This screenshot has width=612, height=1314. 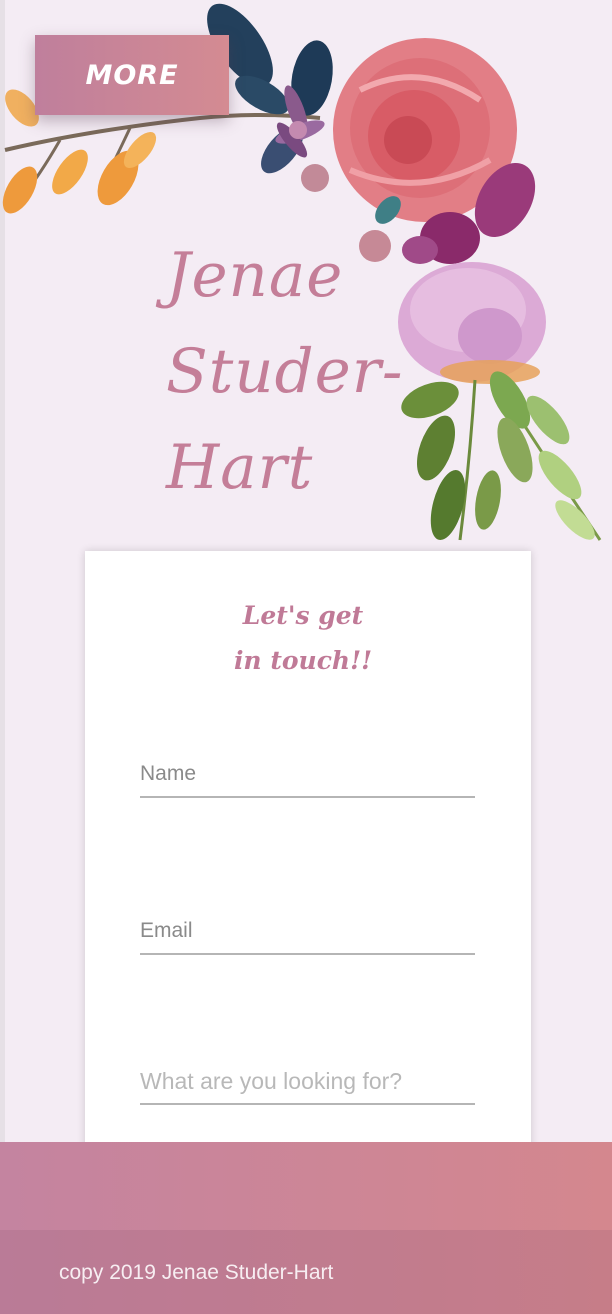 What do you see at coordinates (306, 1228) in the screenshot?
I see `footer` at bounding box center [306, 1228].